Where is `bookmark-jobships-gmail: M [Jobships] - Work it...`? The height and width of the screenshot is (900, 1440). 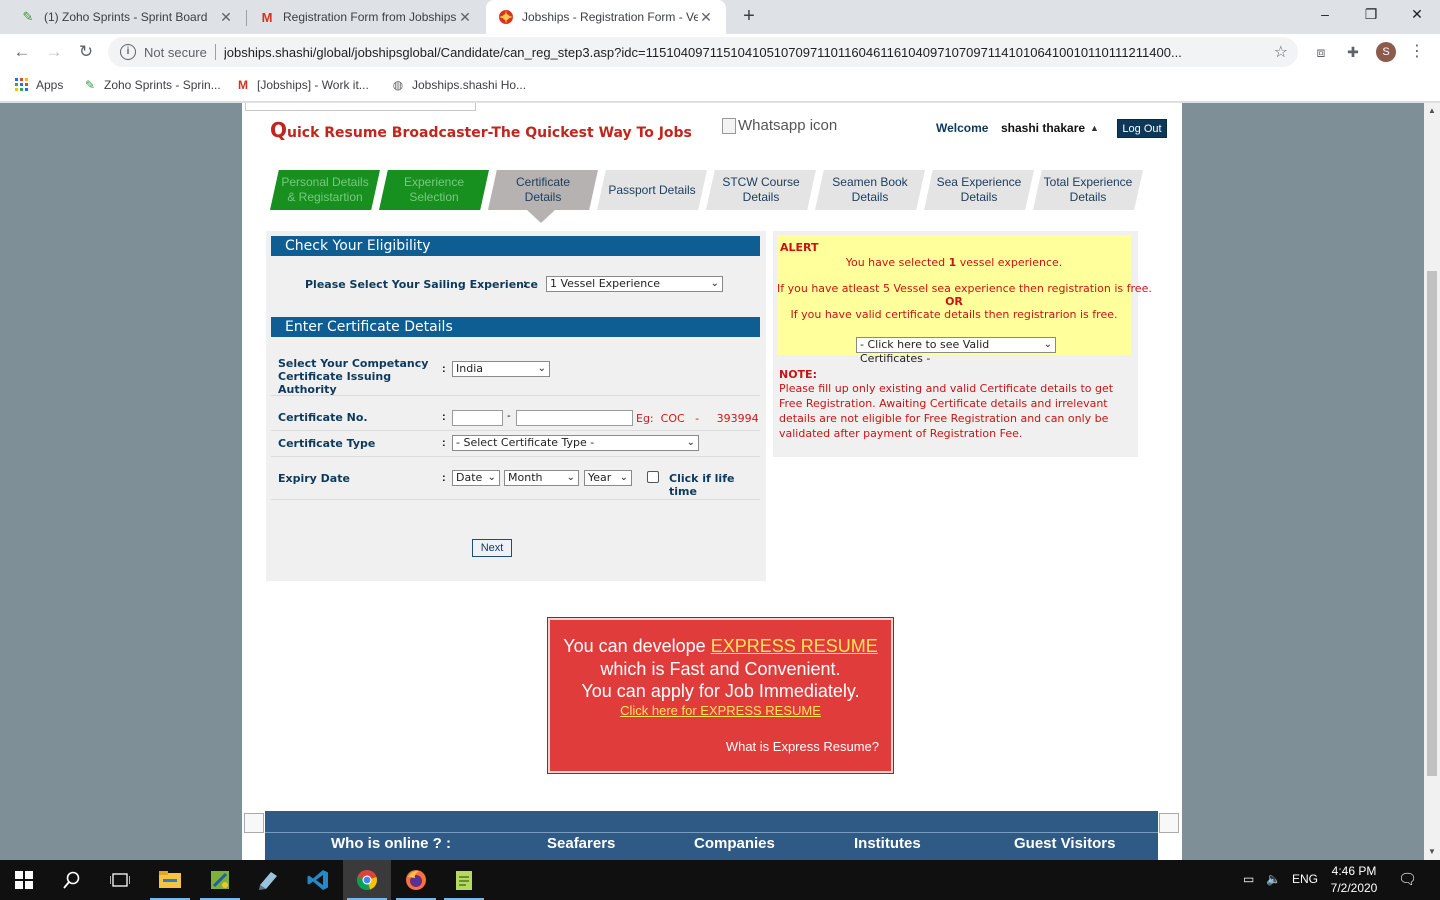
bookmark-jobships-gmail: M [Jobships] - Work it... is located at coordinates (302, 85).